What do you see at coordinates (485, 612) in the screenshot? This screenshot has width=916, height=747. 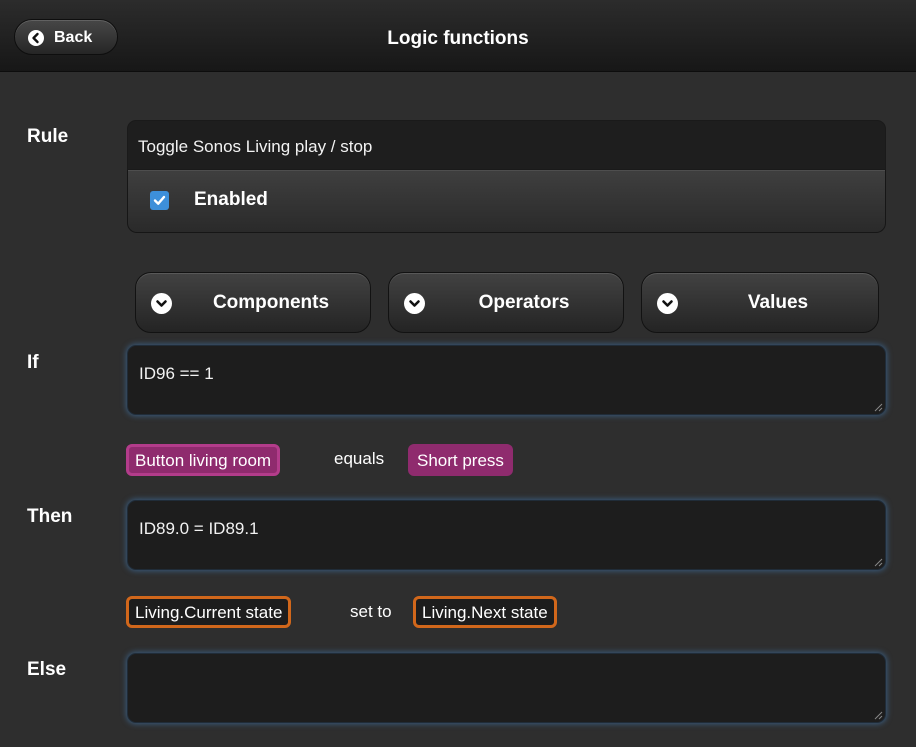 I see `then-object-tag: Living.Next state` at bounding box center [485, 612].